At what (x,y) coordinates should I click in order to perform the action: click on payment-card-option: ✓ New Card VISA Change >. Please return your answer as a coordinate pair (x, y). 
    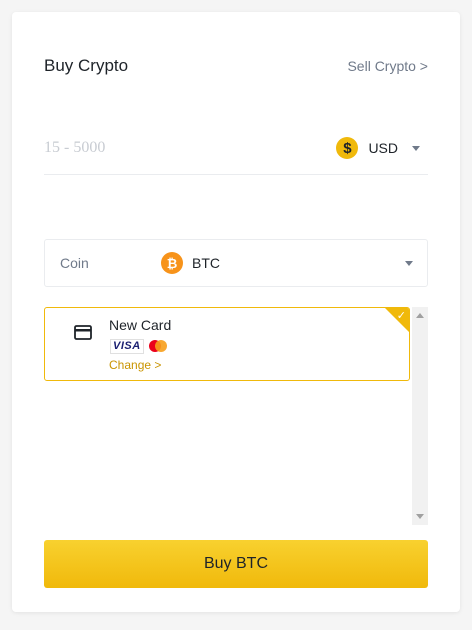
    Looking at the image, I should click on (227, 344).